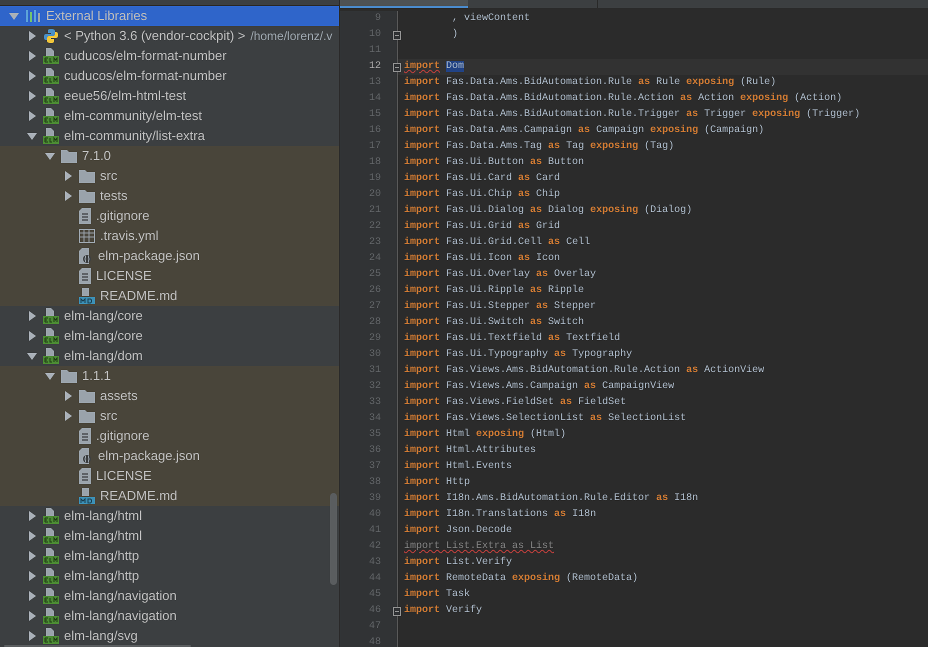 The width and height of the screenshot is (928, 647). What do you see at coordinates (87, 296) in the screenshot?
I see `markdown-file-icon` at bounding box center [87, 296].